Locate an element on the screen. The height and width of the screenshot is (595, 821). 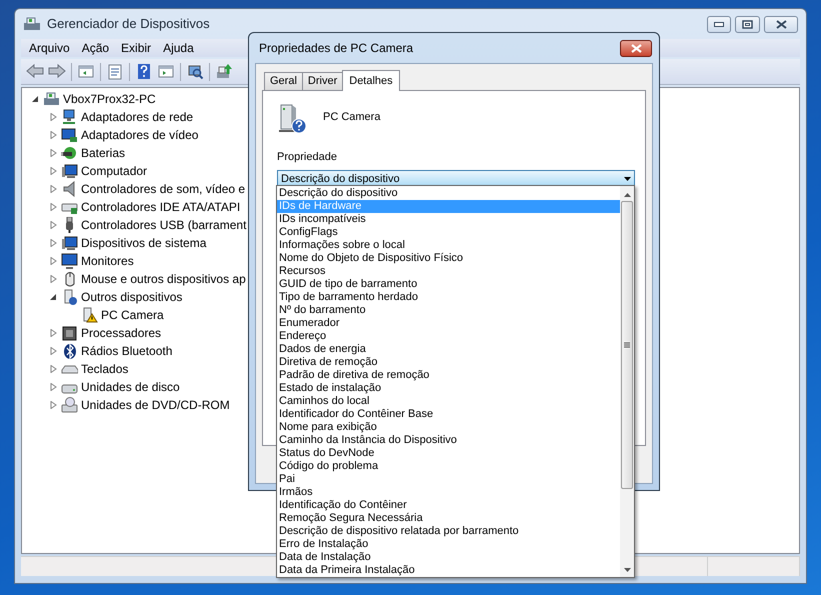
tree-item: Controladores de som, vídeo e is located at coordinates (163, 189).